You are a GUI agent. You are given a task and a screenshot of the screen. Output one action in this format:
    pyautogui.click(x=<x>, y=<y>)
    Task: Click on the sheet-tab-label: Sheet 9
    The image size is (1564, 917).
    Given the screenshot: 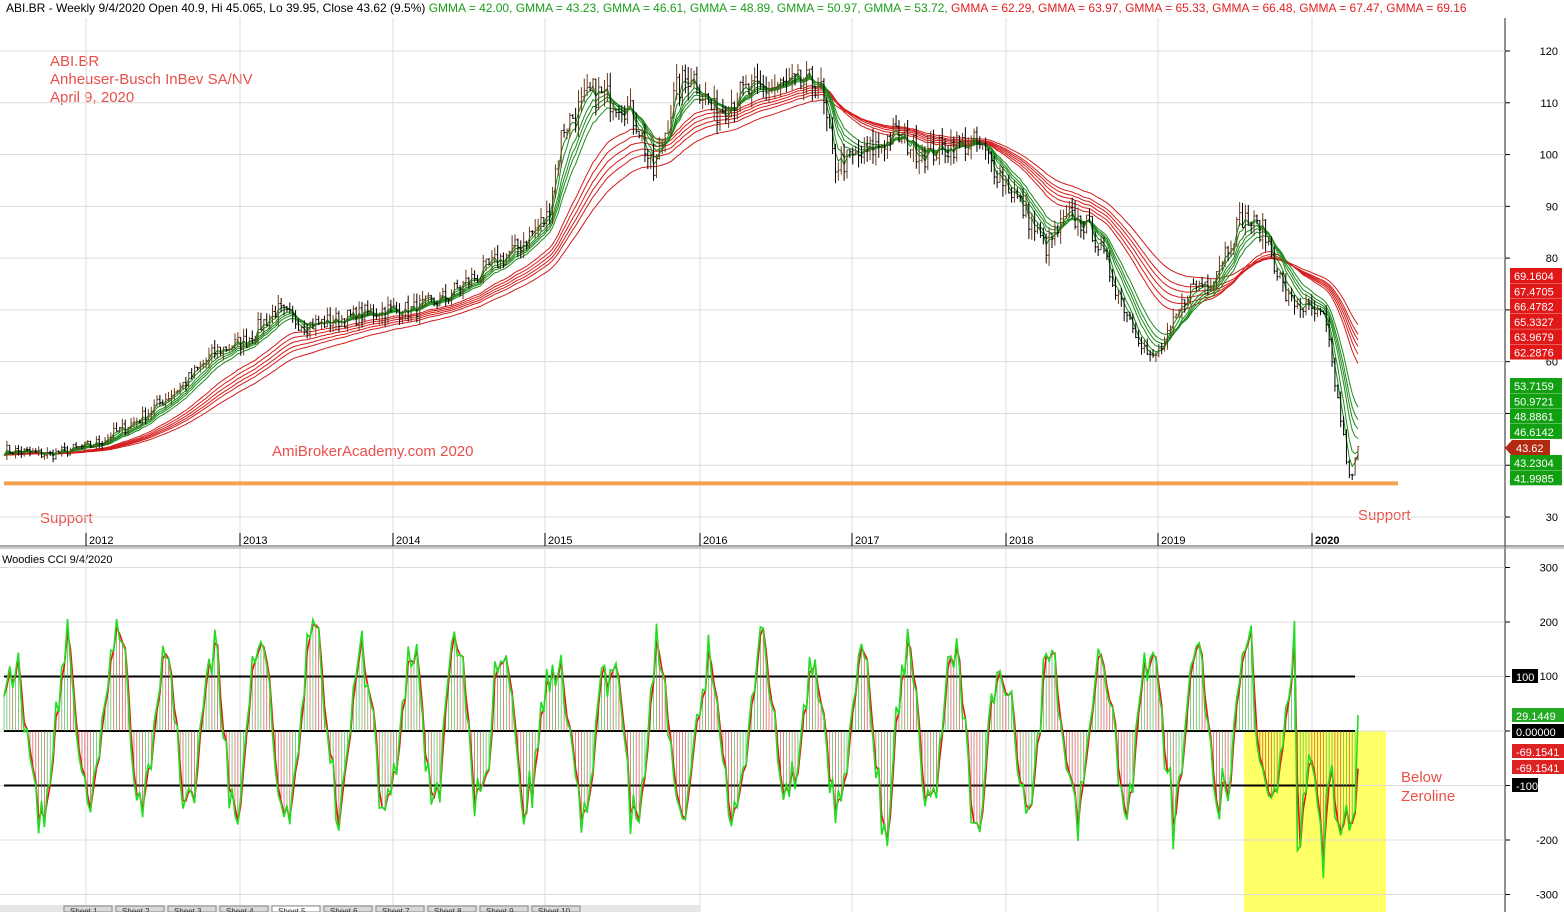 What is the action you would take?
    pyautogui.click(x=500, y=911)
    